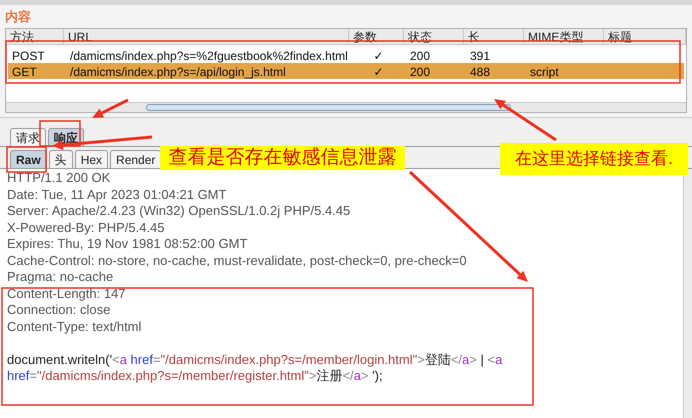 The width and height of the screenshot is (692, 418). I want to click on tab: Raw, so click(28, 159).